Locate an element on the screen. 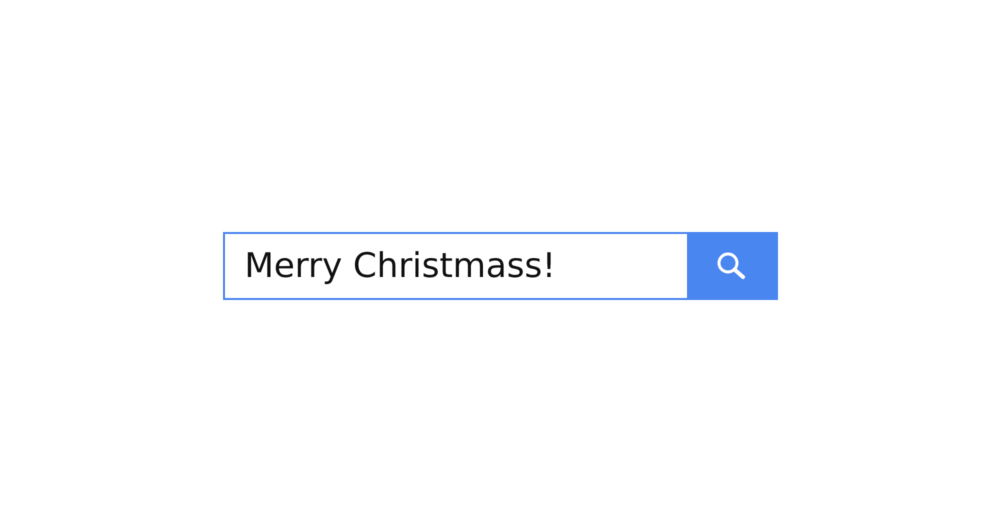 The height and width of the screenshot is (532, 1000). search-field: Merry Christmass! is located at coordinates (455, 266).